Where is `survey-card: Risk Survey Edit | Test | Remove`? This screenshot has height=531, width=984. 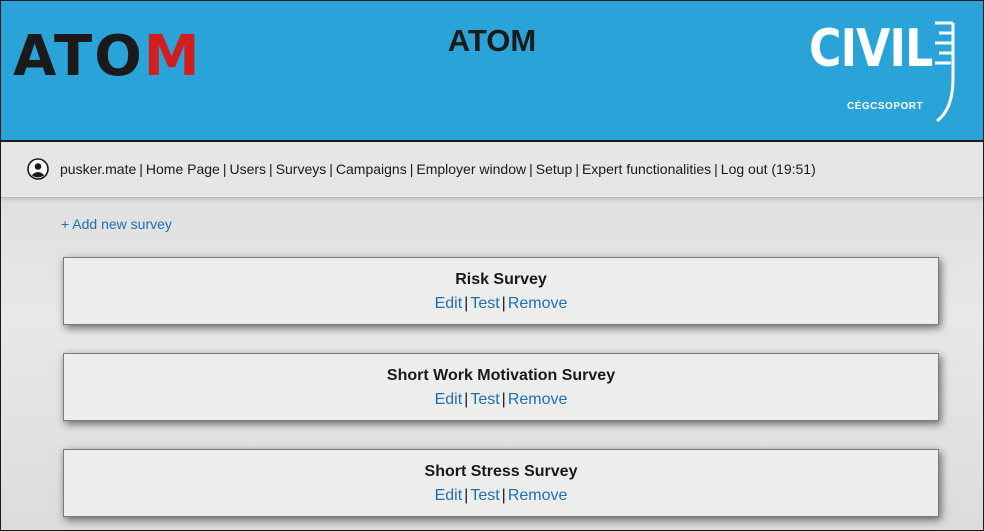 survey-card: Risk Survey Edit | Test | Remove is located at coordinates (501, 291).